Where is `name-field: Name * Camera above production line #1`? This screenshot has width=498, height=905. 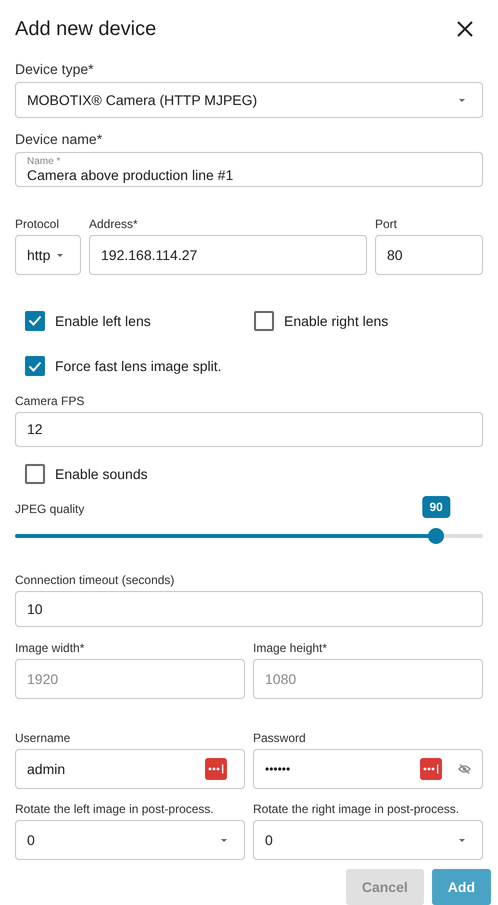 name-field: Name * Camera above production line #1 is located at coordinates (249, 170).